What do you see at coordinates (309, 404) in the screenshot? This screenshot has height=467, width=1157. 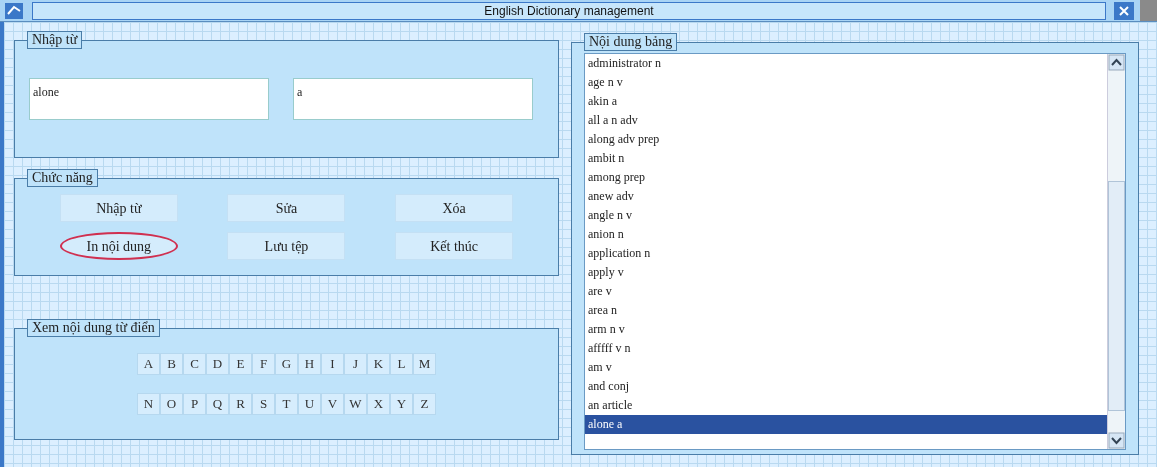 I see `letter-button: U` at bounding box center [309, 404].